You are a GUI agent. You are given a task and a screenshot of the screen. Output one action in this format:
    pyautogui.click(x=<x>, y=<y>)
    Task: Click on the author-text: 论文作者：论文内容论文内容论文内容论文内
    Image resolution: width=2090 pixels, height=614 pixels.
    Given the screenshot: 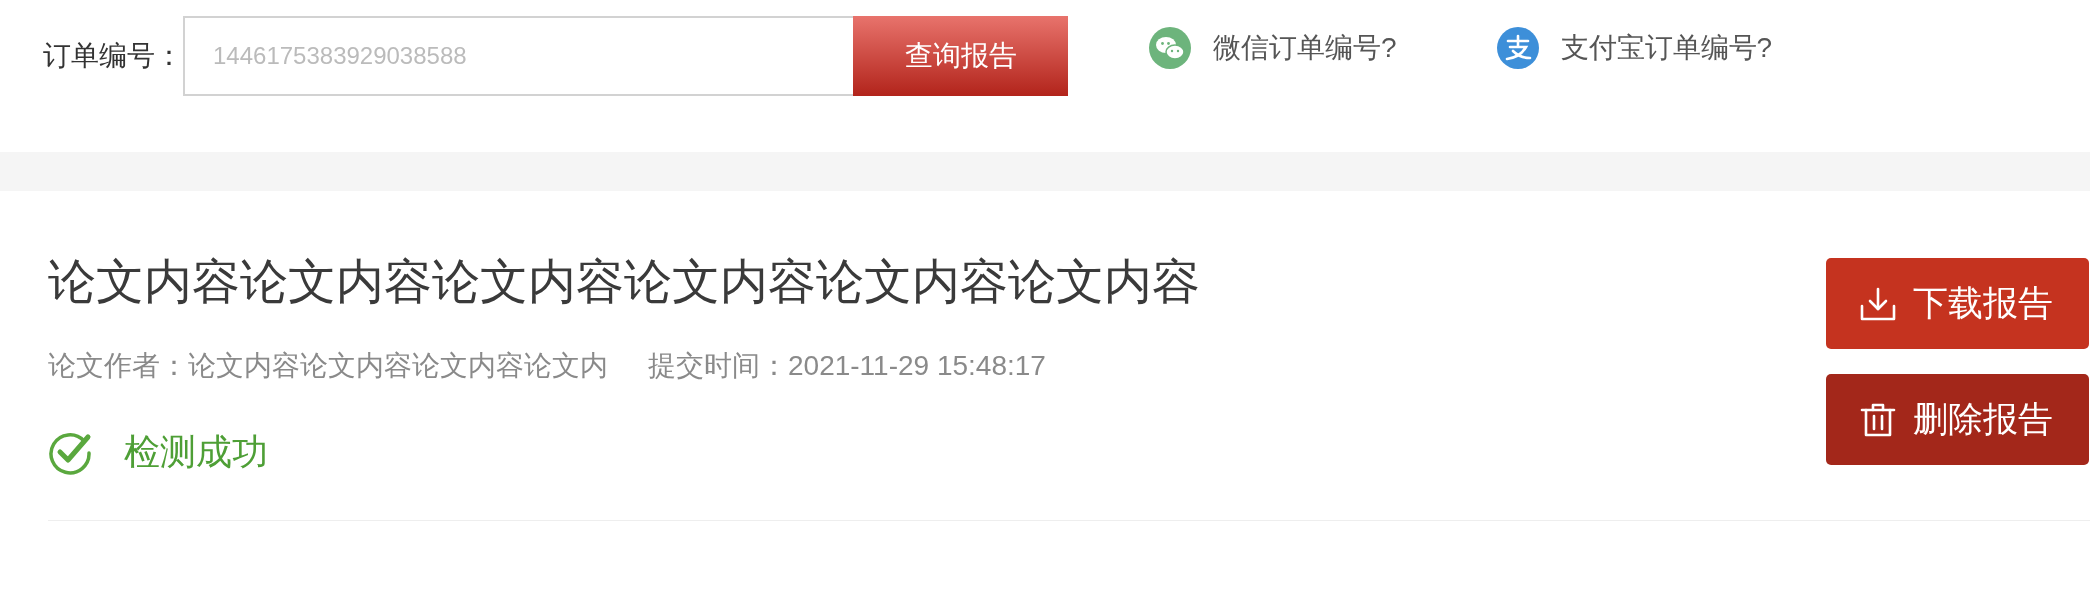 What is the action you would take?
    pyautogui.click(x=328, y=366)
    